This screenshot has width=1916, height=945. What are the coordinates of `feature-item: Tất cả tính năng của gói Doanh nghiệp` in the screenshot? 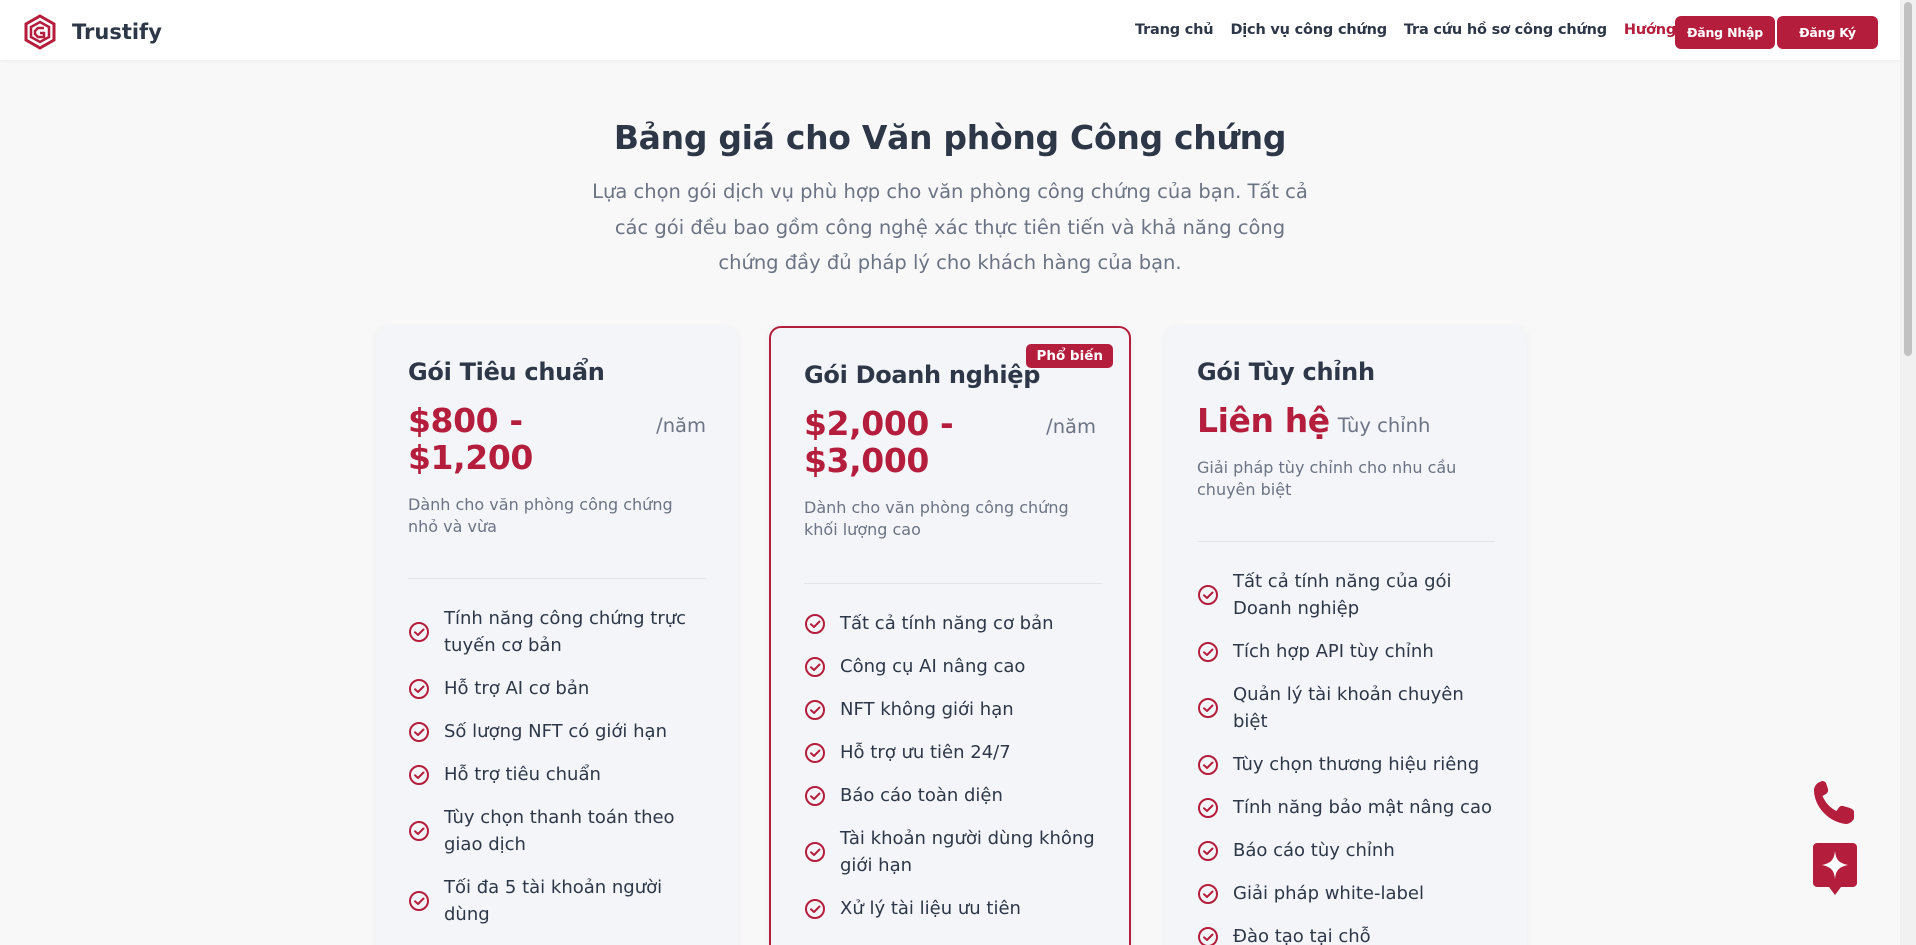 It's located at (1346, 595).